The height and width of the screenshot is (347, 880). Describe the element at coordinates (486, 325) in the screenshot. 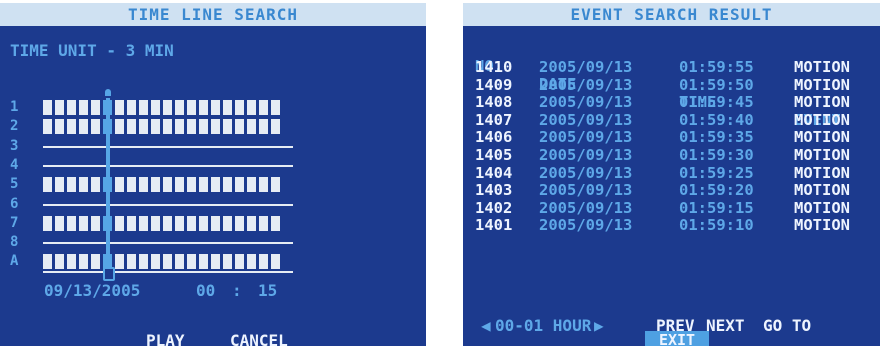

I see `prev-hour-arrow-icon: ◀` at that location.